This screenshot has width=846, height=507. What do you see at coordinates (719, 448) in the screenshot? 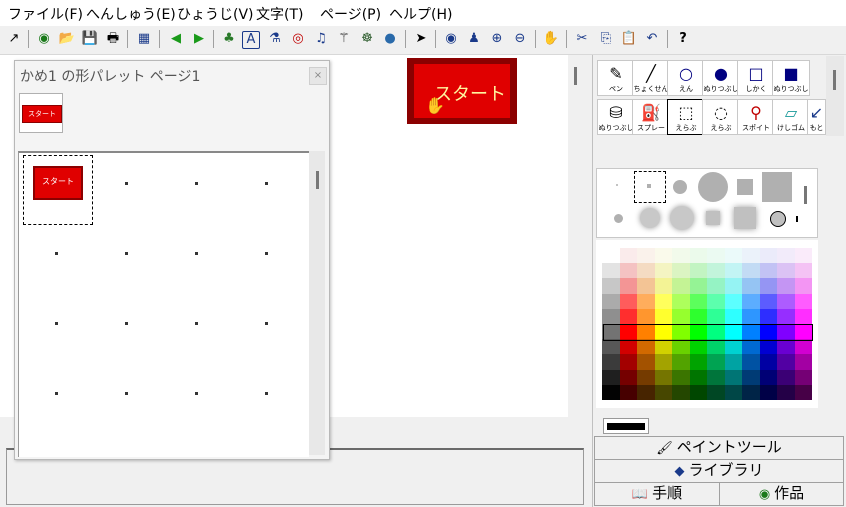
I see `tab-paint-tool: 🖌 ペイントツール` at bounding box center [719, 448].